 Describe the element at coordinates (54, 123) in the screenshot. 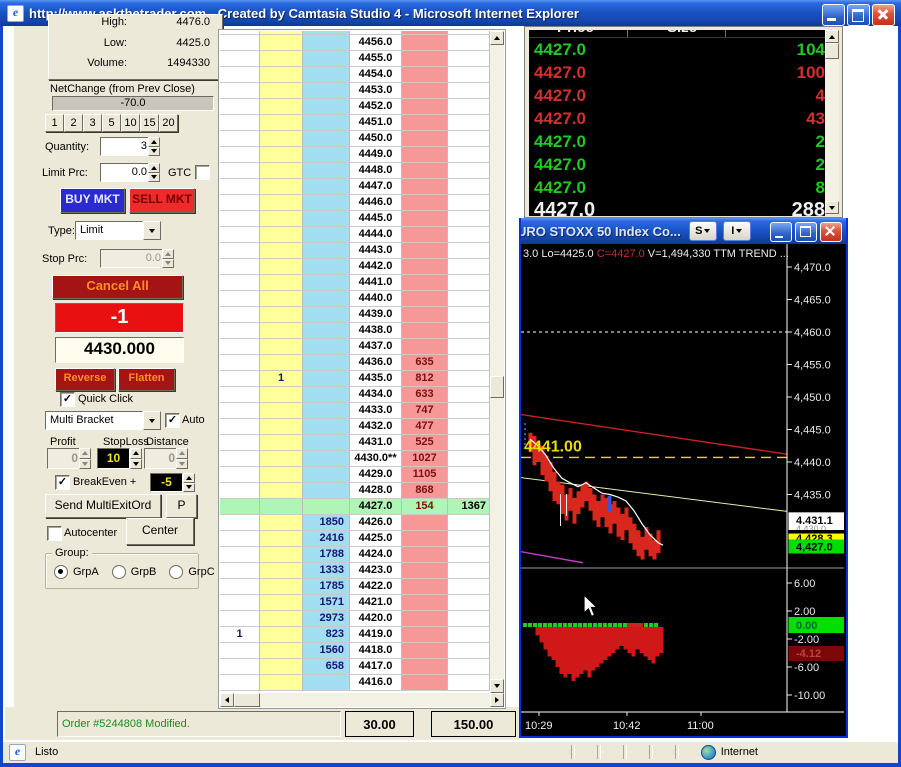

I see `qty-preset-button: 1` at that location.